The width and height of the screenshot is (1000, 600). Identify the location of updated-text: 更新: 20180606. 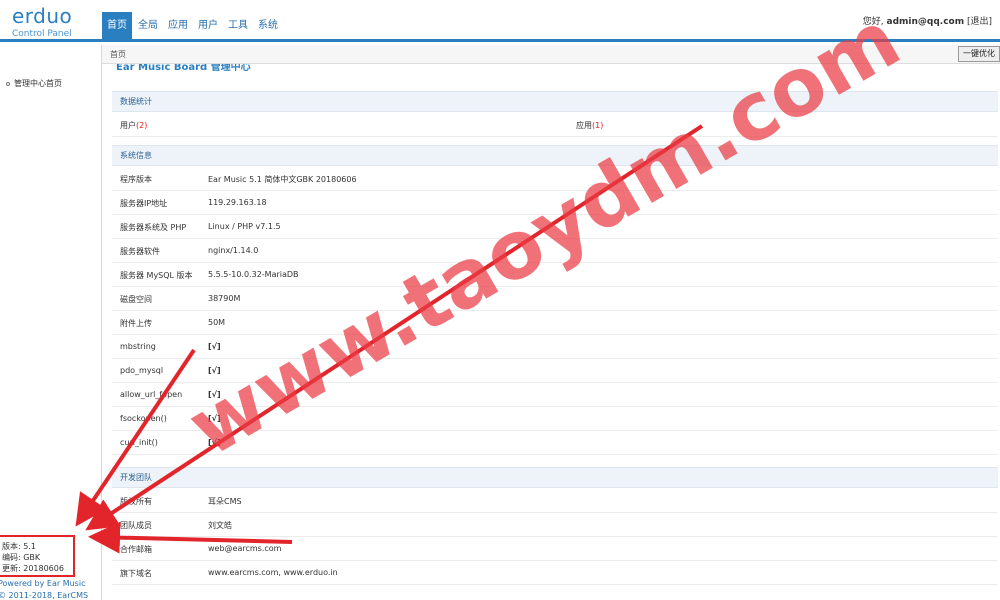
(33, 568).